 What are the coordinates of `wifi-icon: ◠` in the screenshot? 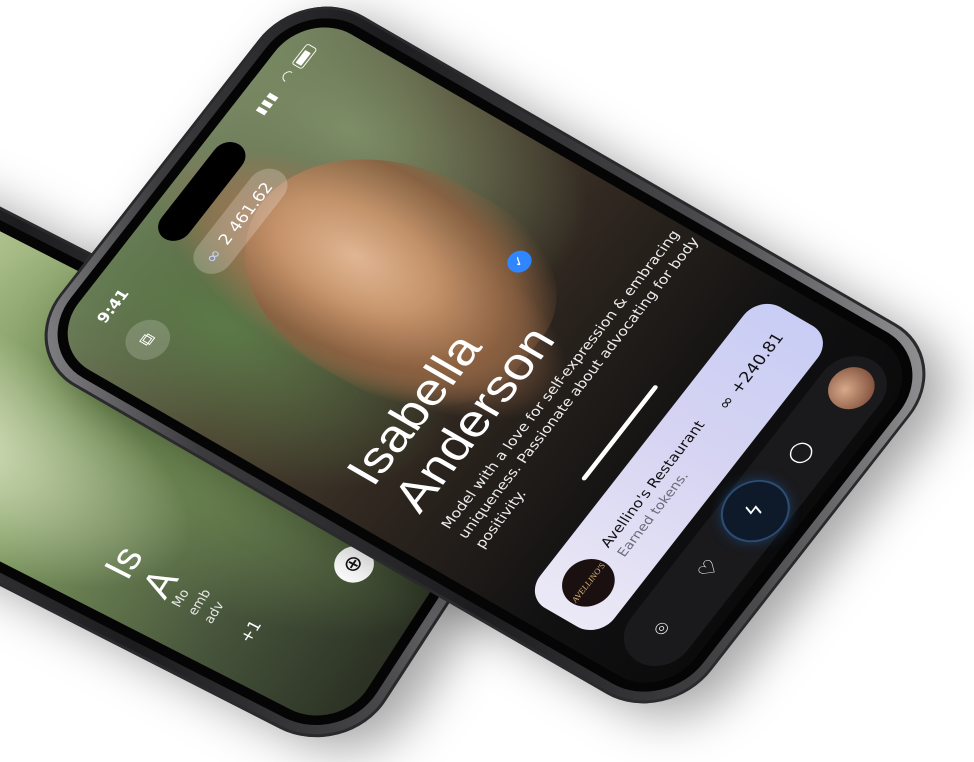 It's located at (287, 76).